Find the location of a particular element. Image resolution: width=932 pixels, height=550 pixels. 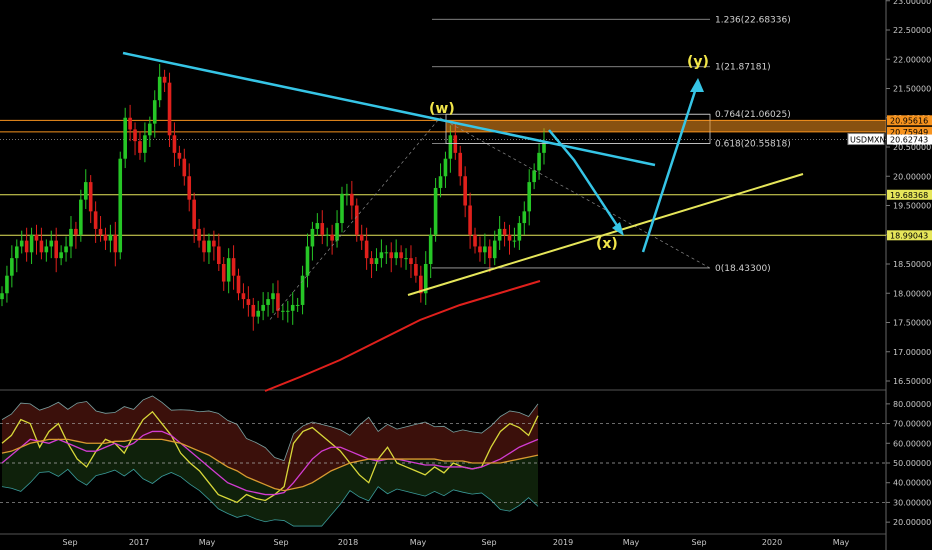

fib-level-label: 1(21.87181) is located at coordinates (743, 68).